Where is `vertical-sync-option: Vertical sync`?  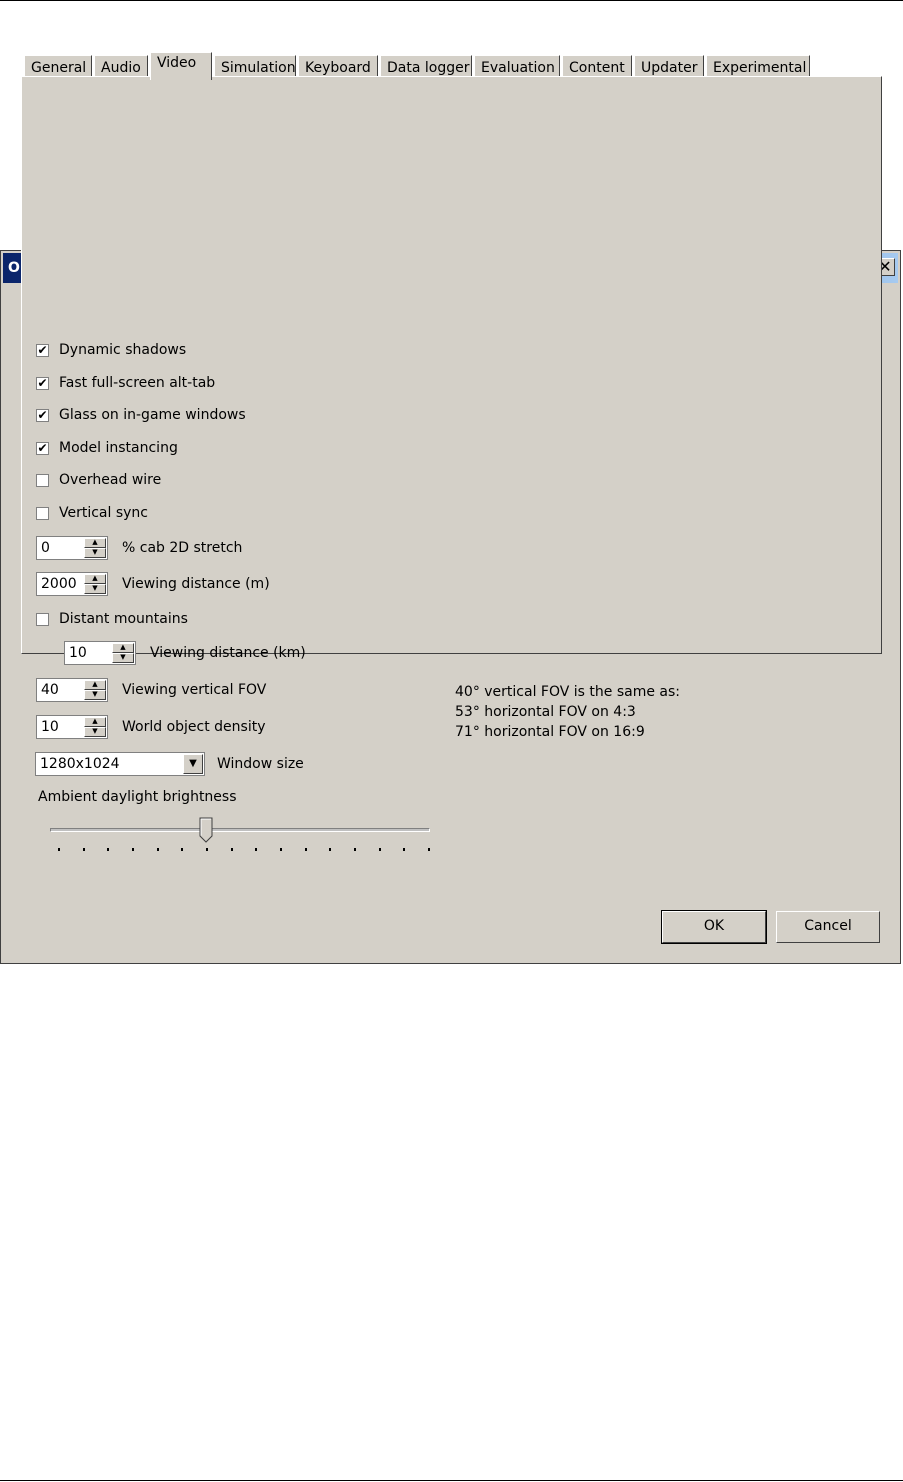
vertical-sync-option: Vertical sync is located at coordinates (92, 513).